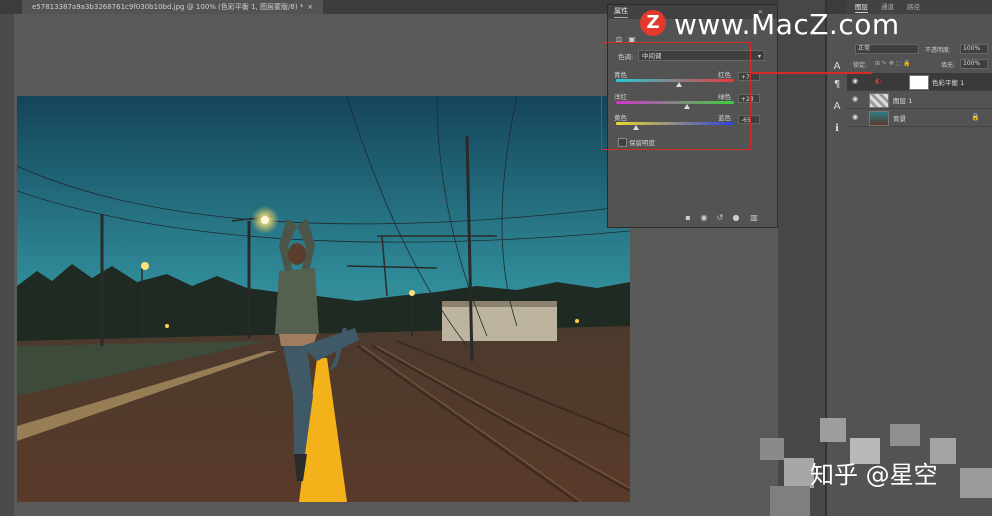 This screenshot has height=516, width=992. Describe the element at coordinates (704, 218) in the screenshot. I see `view-previous-icon: ◉` at that location.